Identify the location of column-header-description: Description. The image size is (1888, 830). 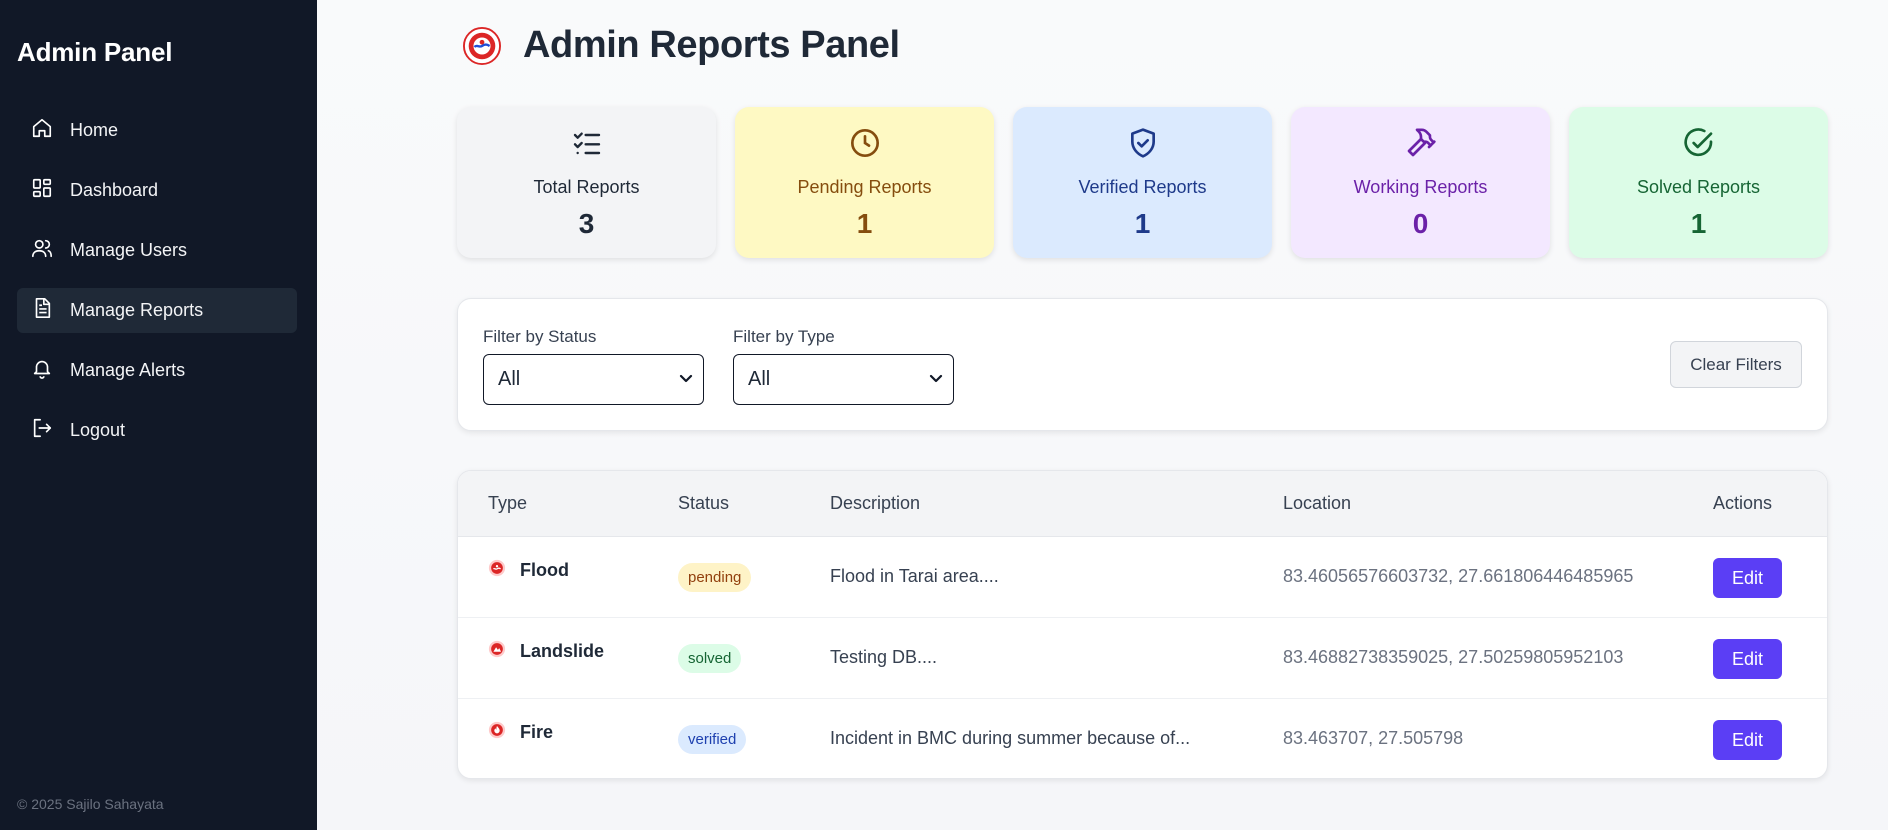
(875, 503).